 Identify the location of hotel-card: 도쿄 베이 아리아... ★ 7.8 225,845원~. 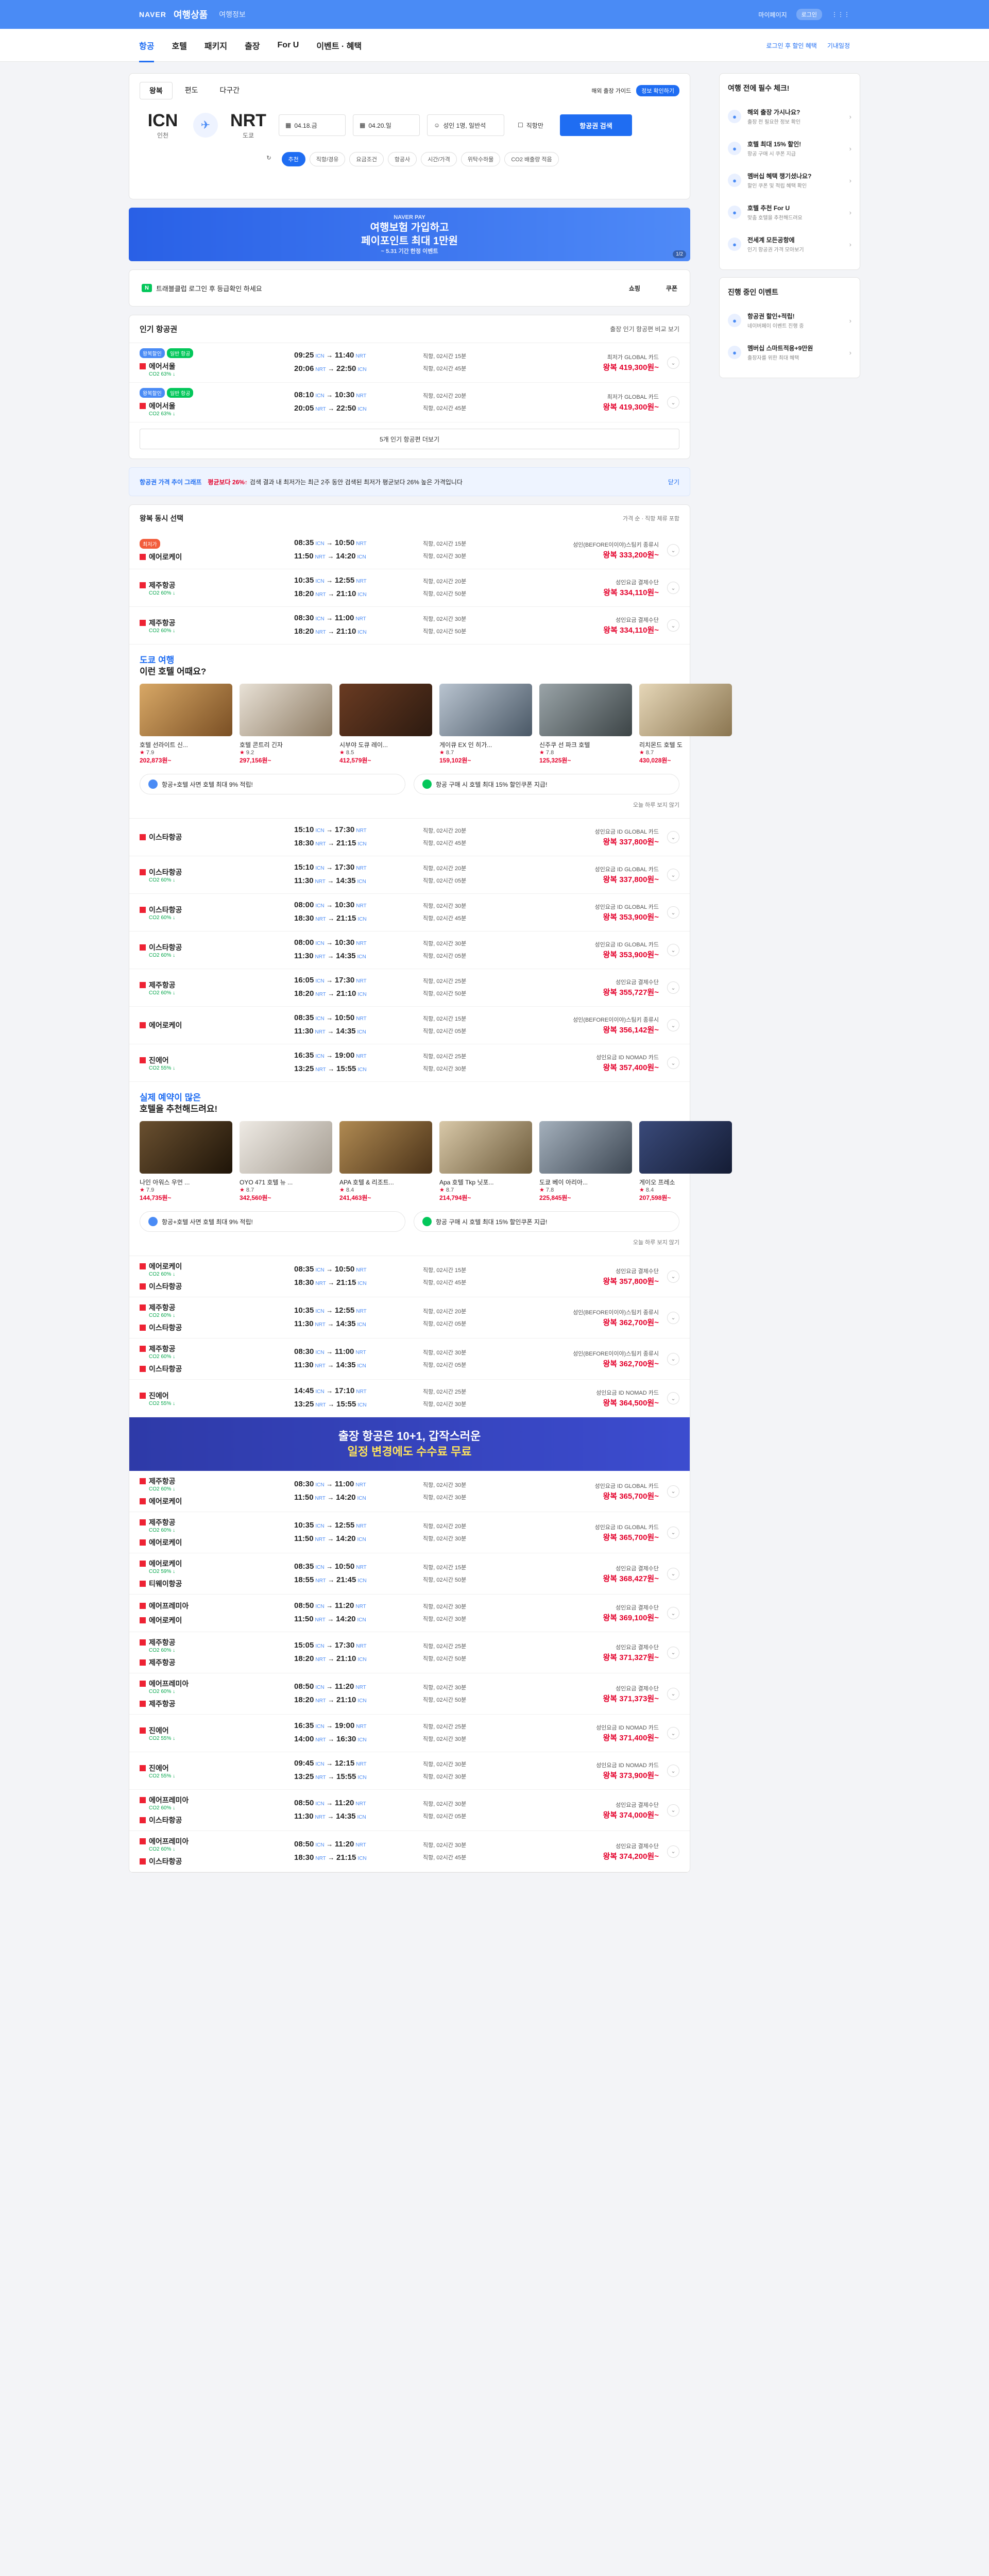
(586, 1161).